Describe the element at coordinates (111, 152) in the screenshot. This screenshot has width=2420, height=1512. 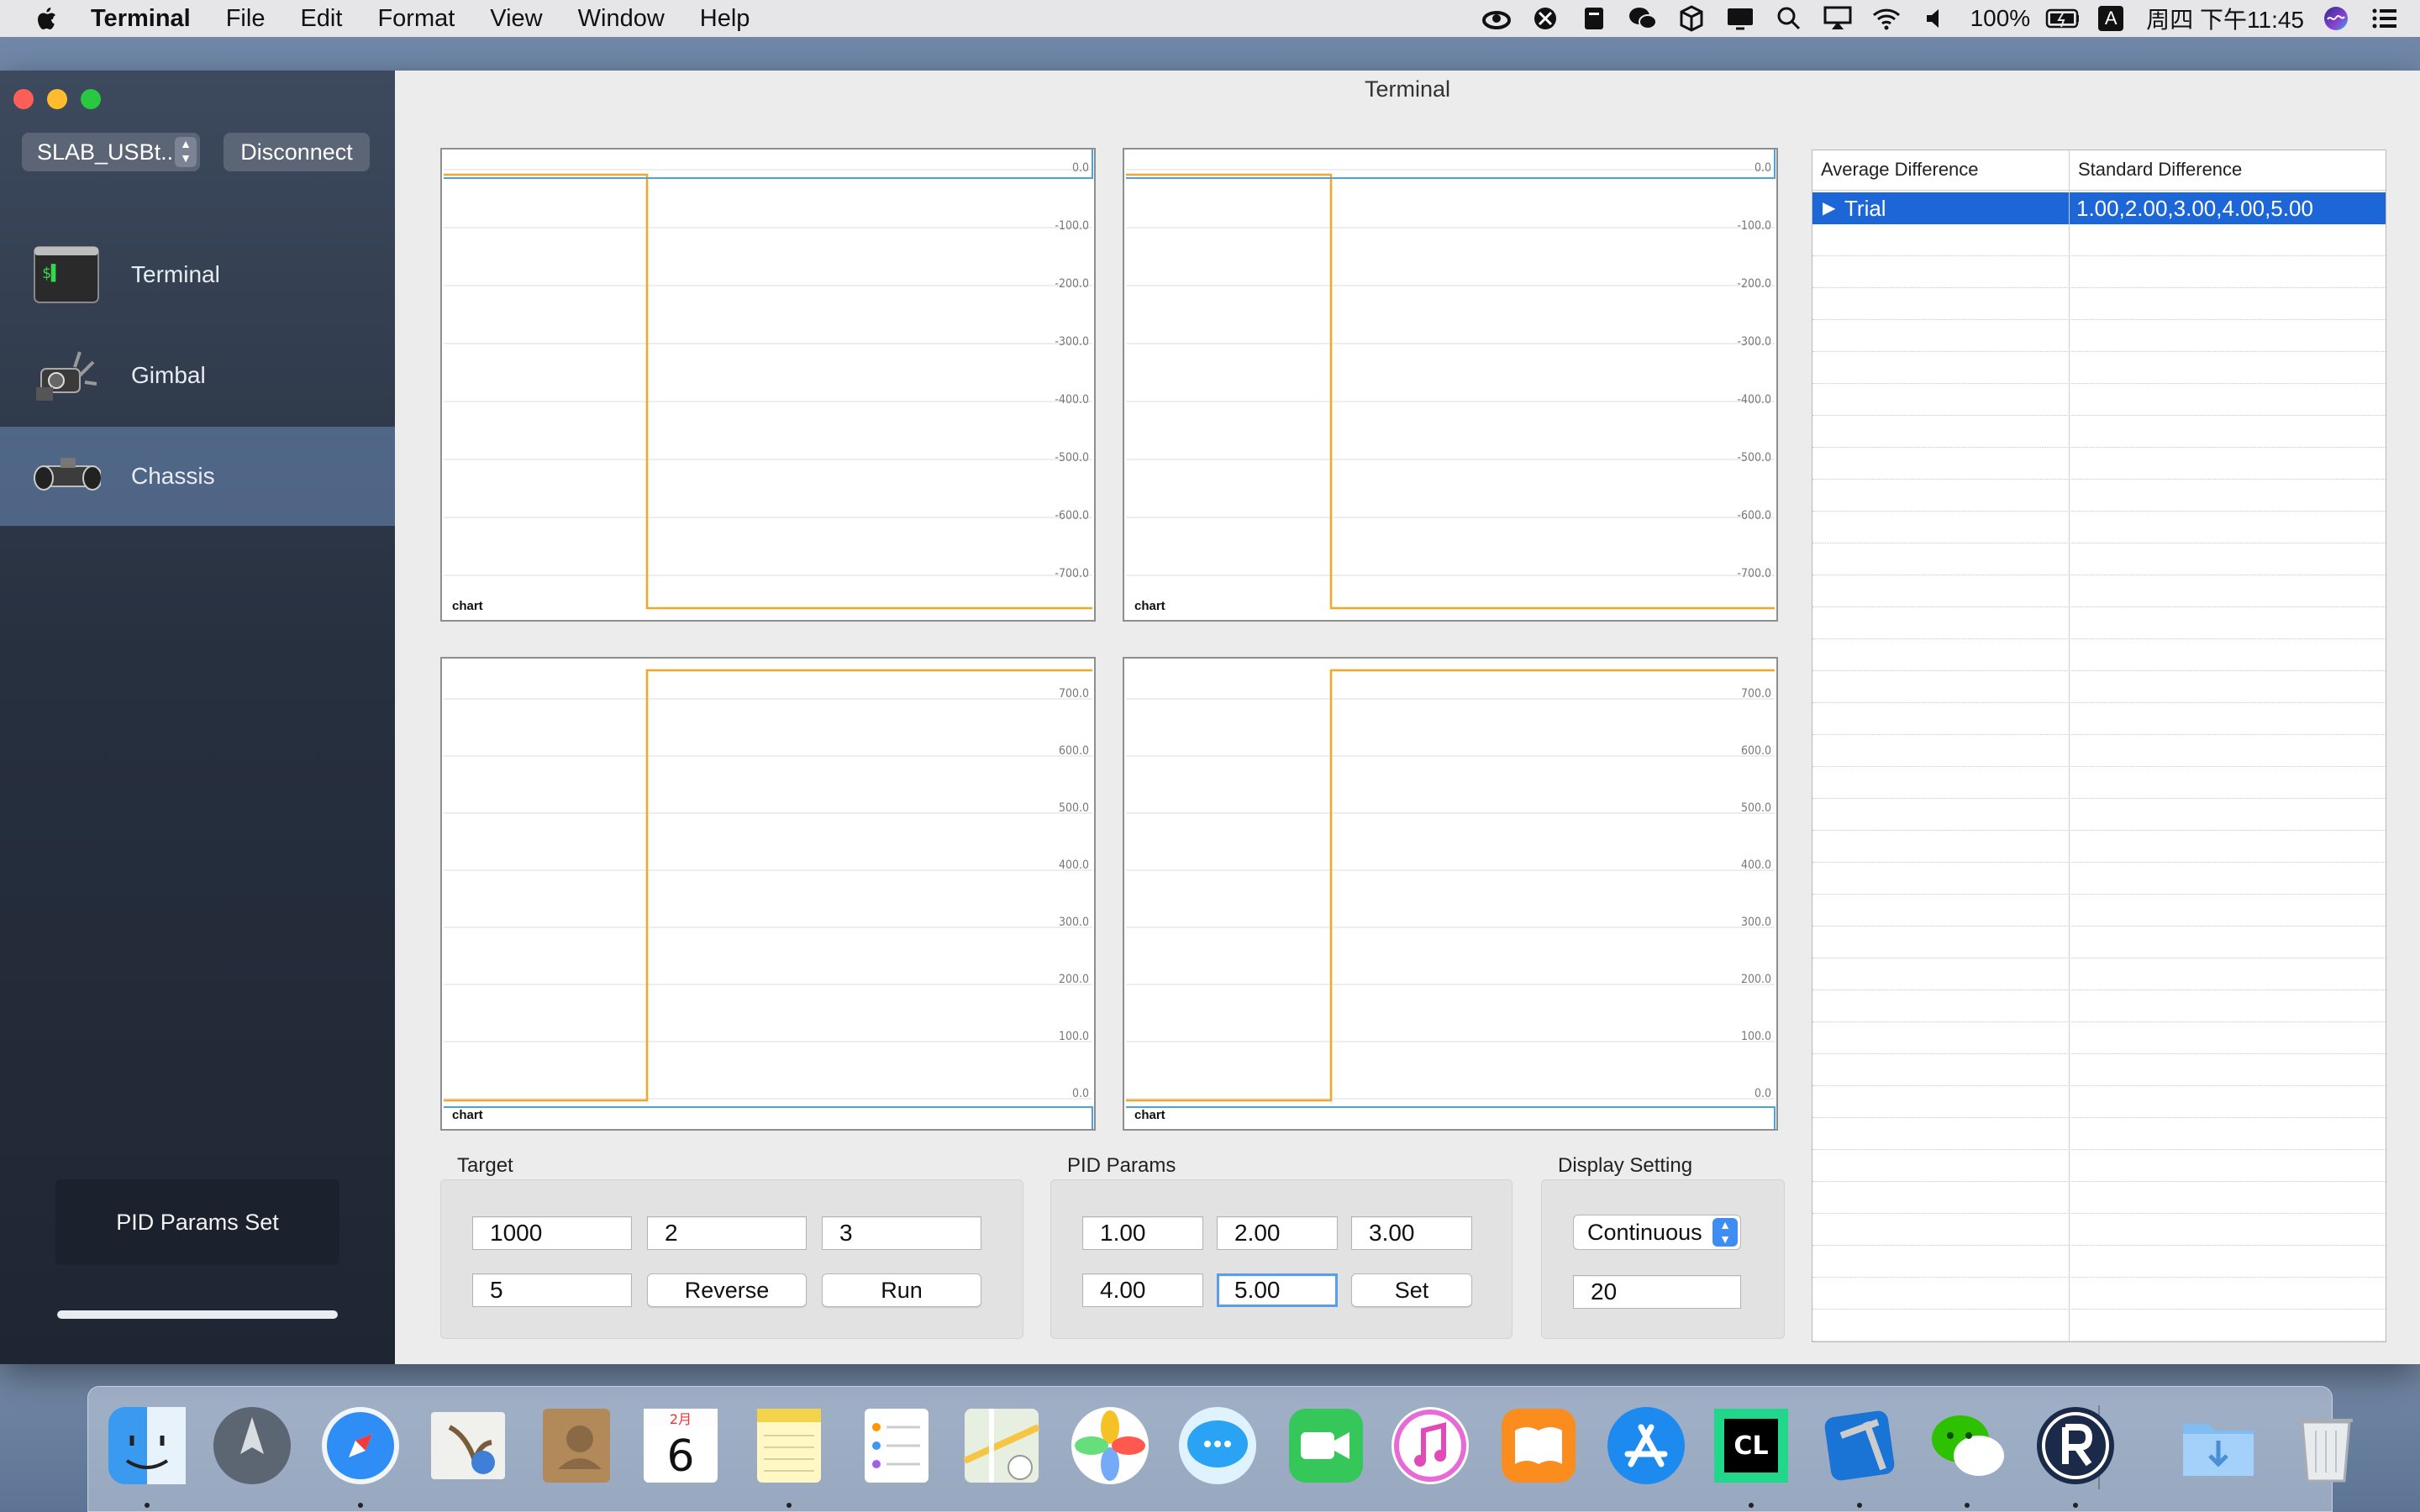
I see `serial-port-select: SLAB_USBt... ▲ ▼` at that location.